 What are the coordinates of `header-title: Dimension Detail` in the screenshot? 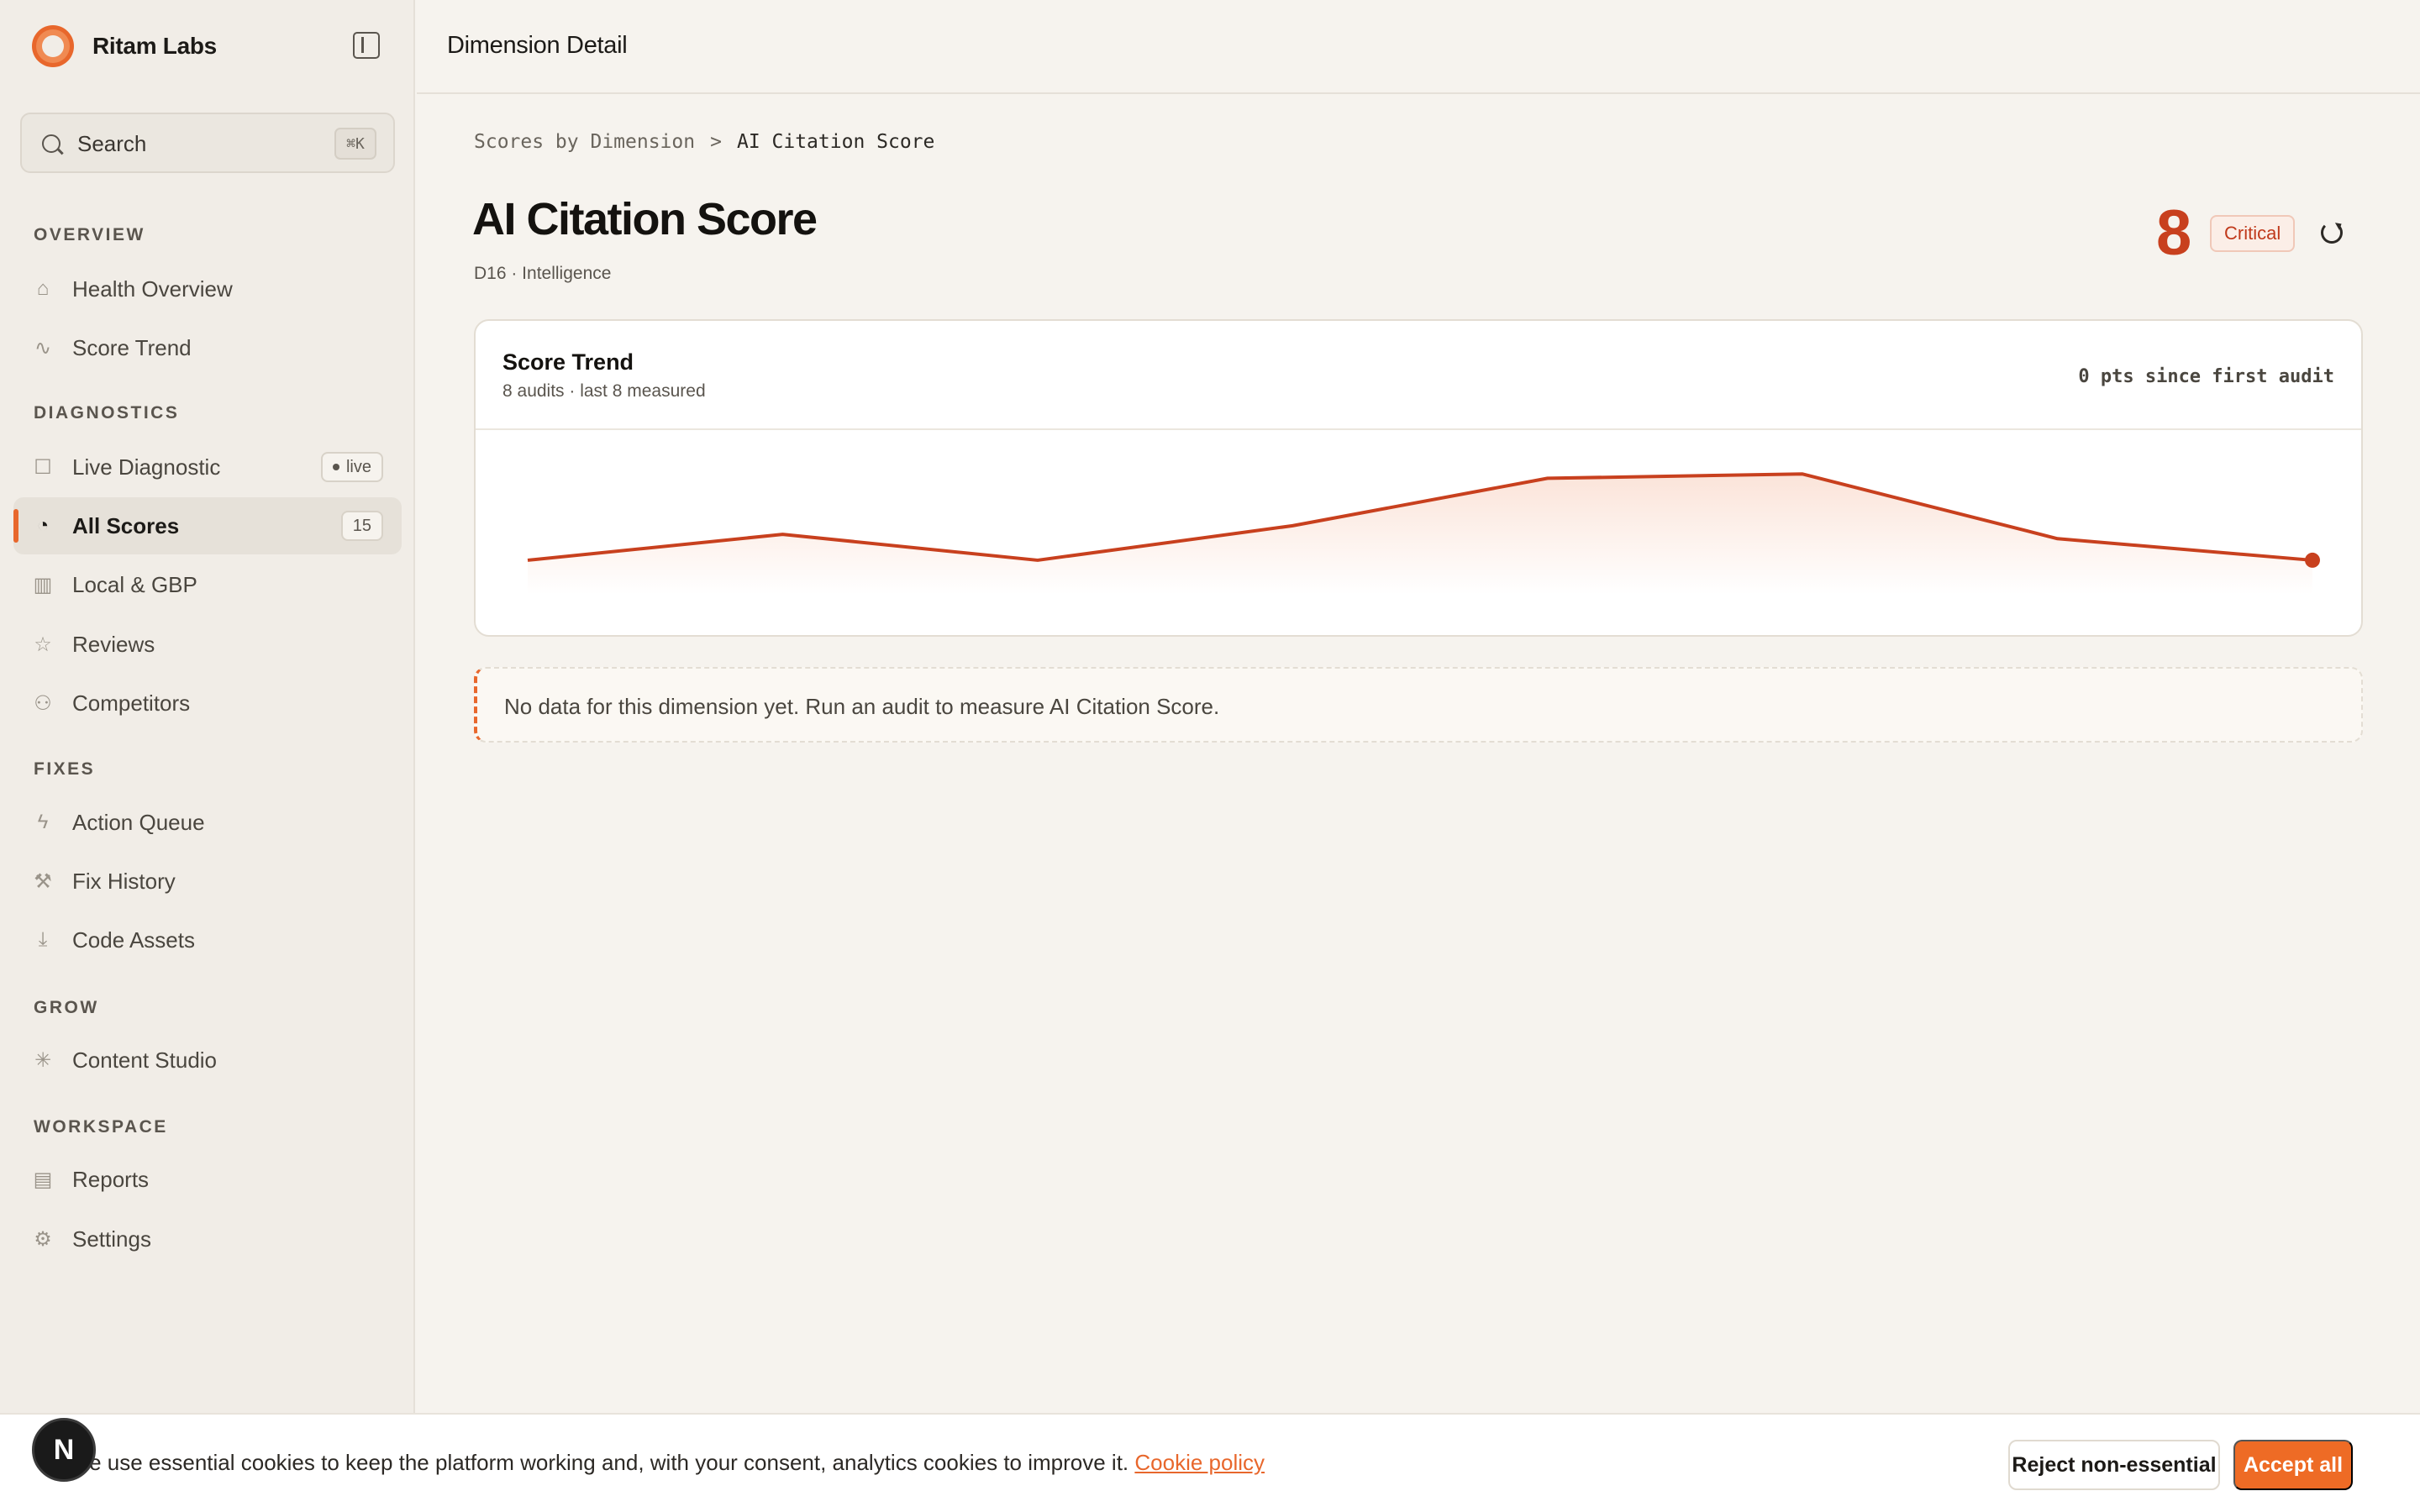 It's located at (537, 45).